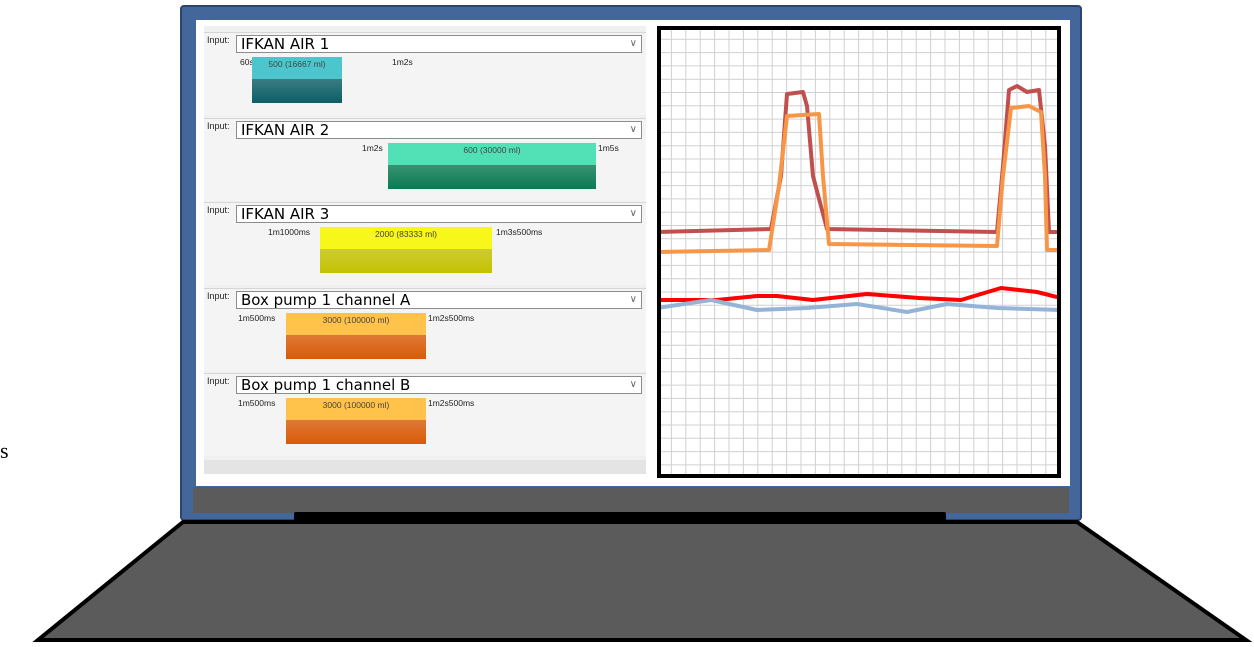  I want to click on input-select-value: IFKAN AIR 1, so click(285, 44).